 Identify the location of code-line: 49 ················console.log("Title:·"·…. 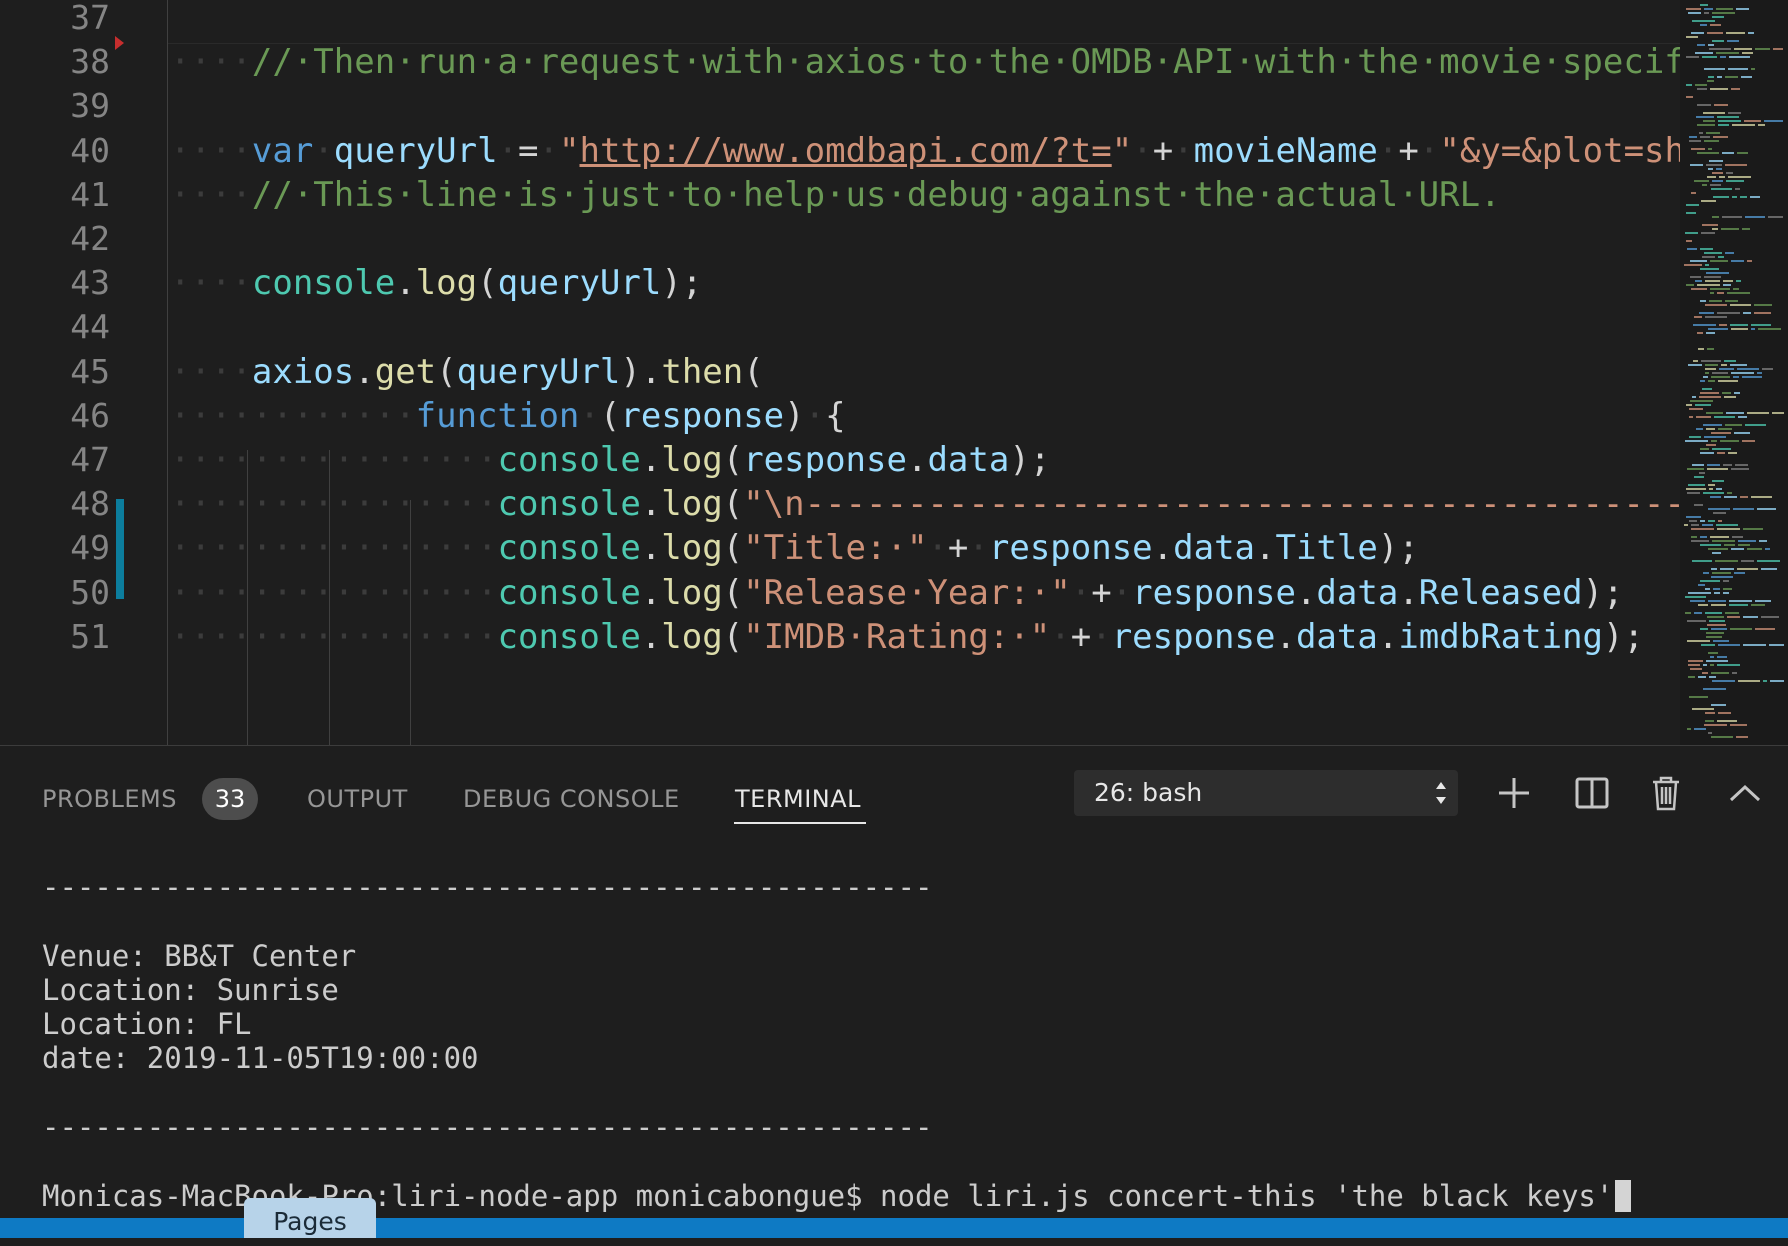
(840, 548).